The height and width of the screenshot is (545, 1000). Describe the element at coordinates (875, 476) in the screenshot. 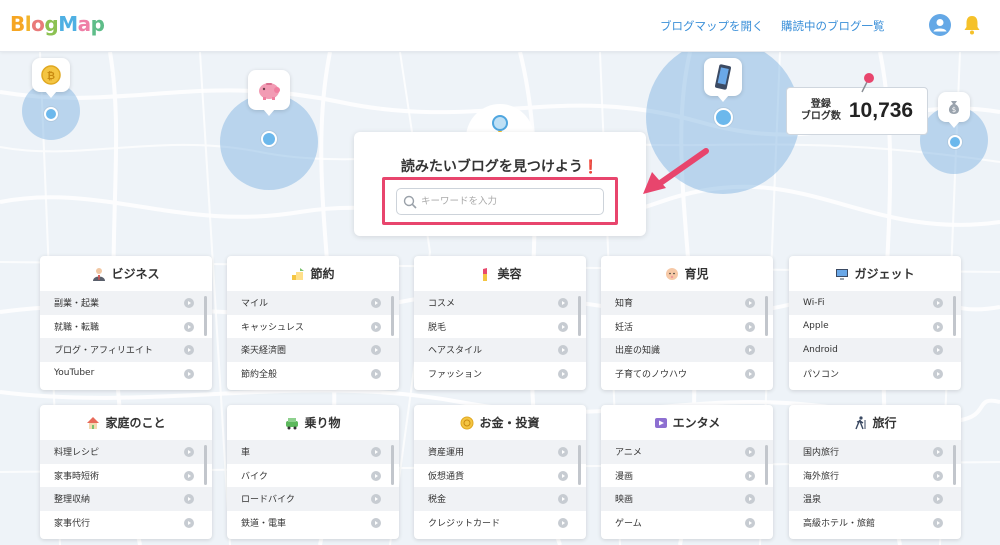

I see `category-item-link: 海外旅行` at that location.